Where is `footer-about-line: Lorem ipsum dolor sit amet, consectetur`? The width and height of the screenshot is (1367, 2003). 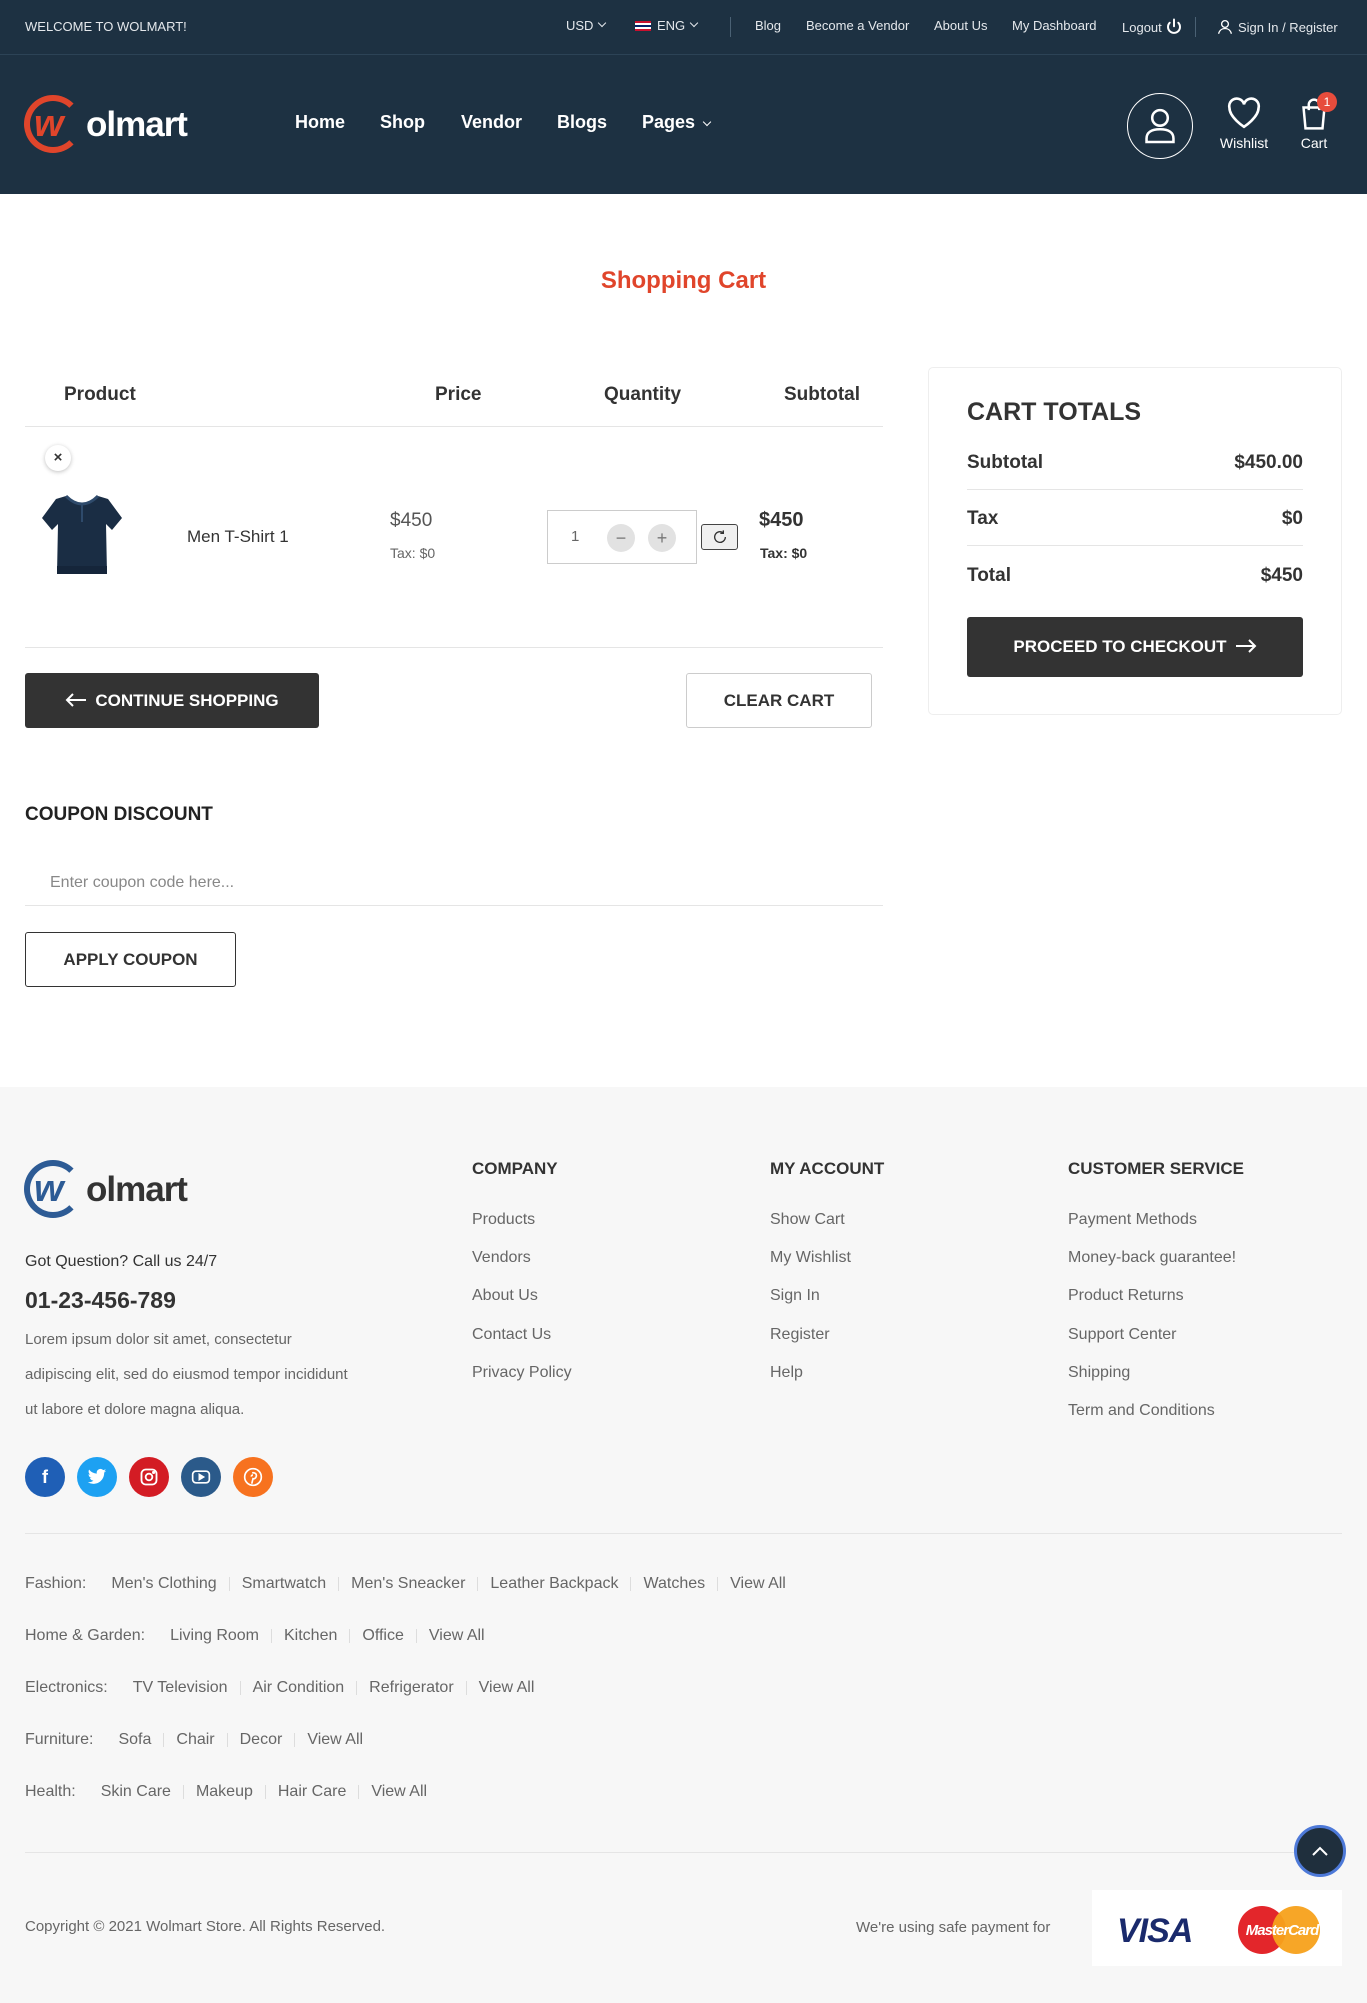 footer-about-line: Lorem ipsum dolor sit amet, consectetur is located at coordinates (158, 1339).